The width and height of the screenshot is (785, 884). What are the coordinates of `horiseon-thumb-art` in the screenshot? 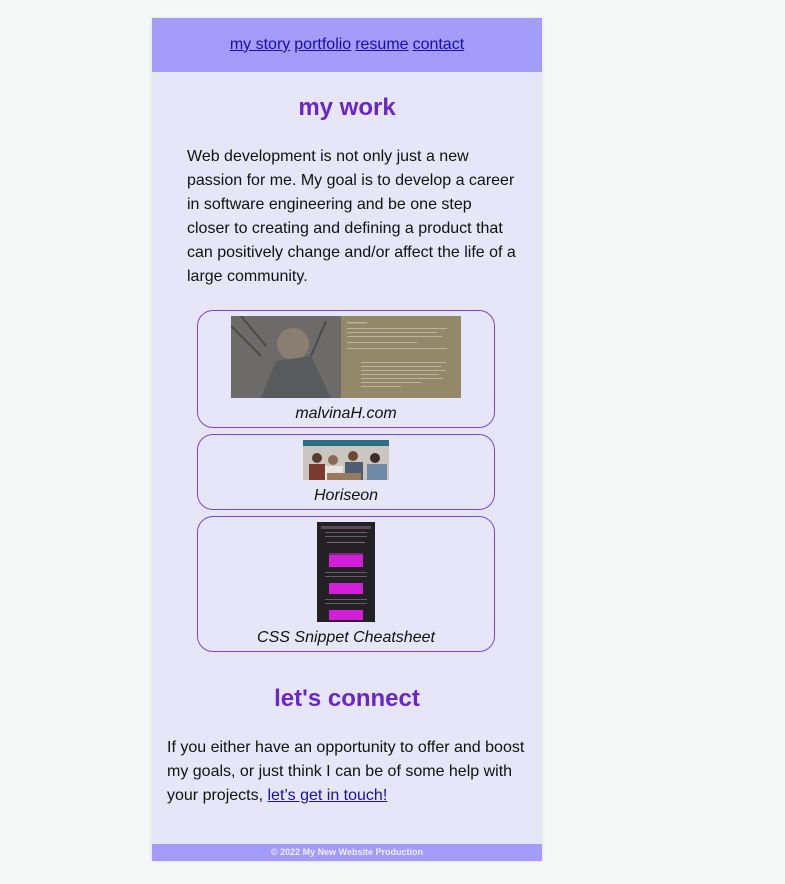 It's located at (346, 460).